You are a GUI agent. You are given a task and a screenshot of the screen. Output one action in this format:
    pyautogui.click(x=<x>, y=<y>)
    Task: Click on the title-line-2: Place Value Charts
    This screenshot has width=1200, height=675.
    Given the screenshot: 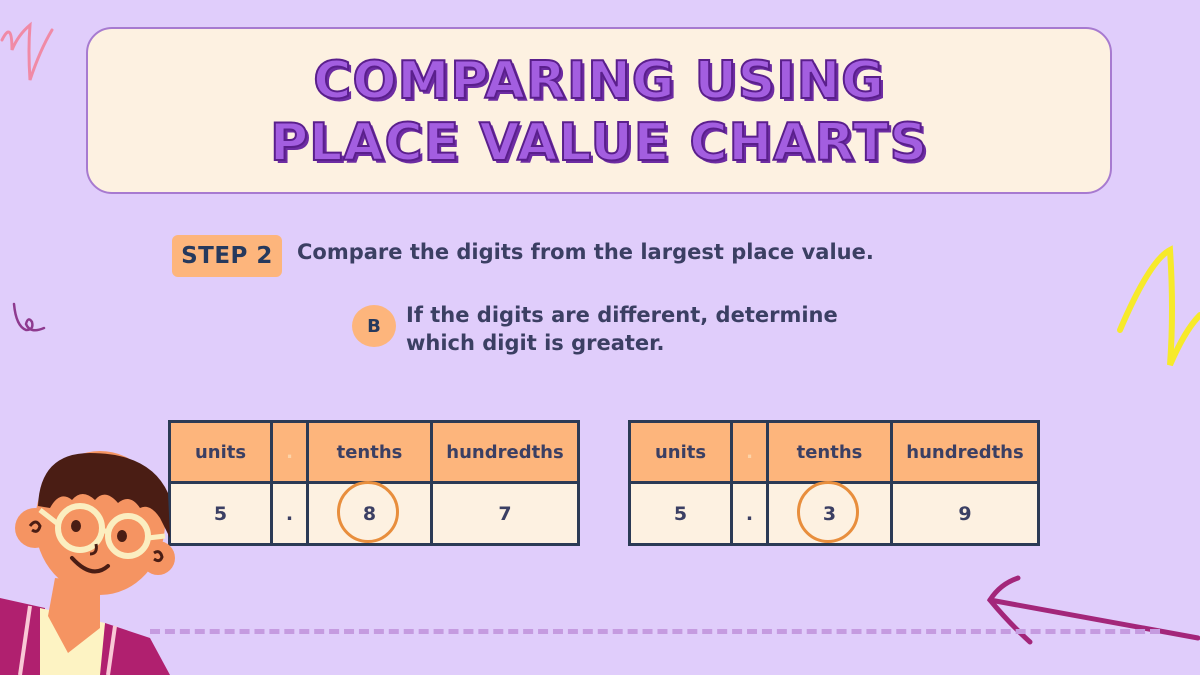 What is the action you would take?
    pyautogui.click(x=598, y=143)
    